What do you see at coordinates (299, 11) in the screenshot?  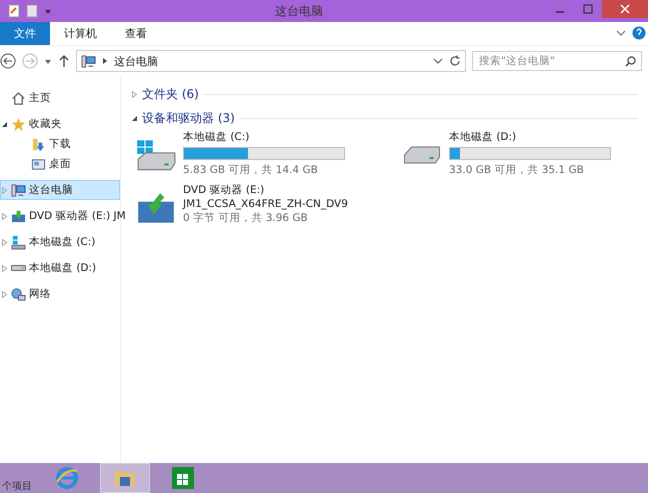 I see `window-title: 这台电脑` at bounding box center [299, 11].